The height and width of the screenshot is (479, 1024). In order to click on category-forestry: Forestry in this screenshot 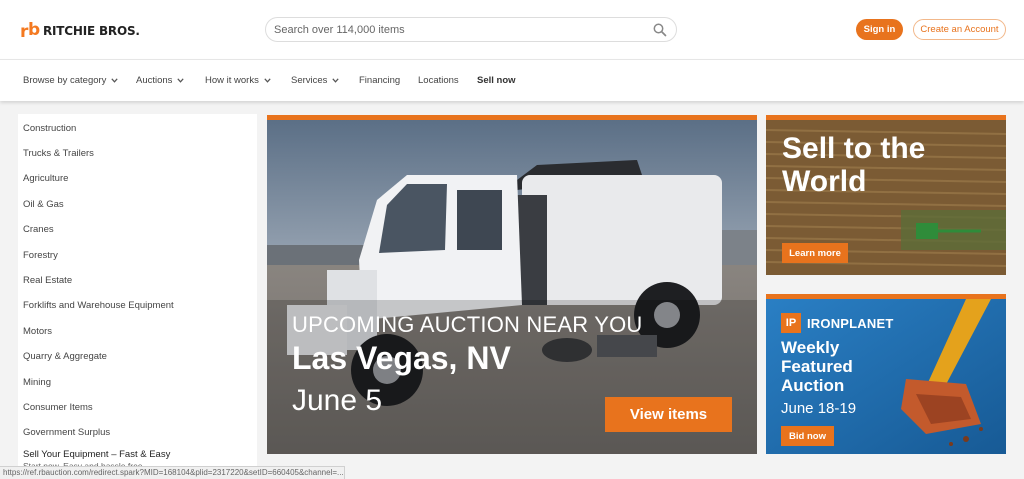, I will do `click(40, 255)`.